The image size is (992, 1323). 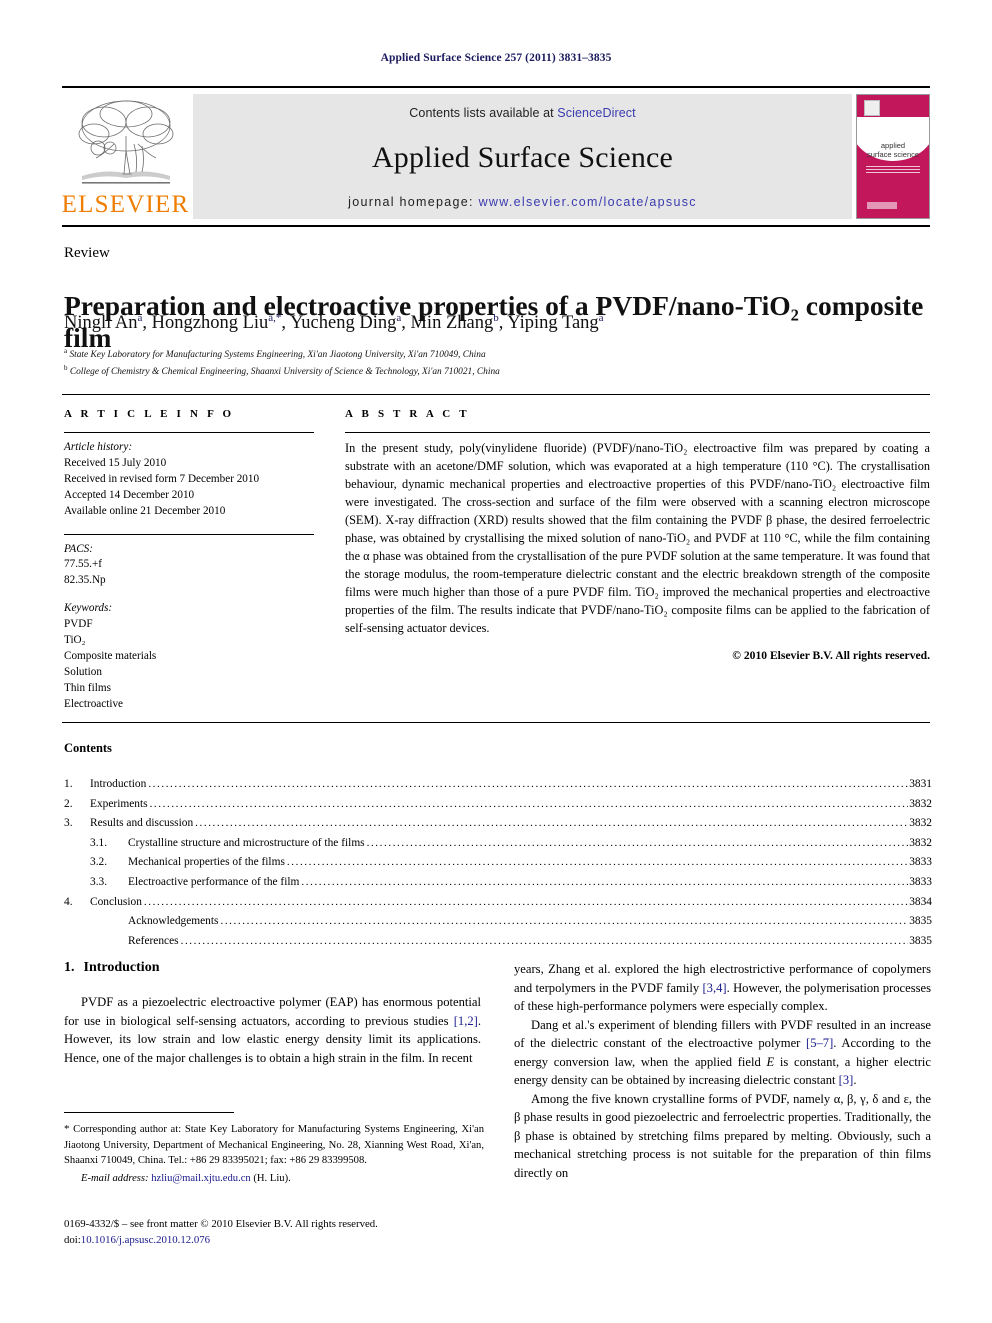 I want to click on section-title: Introduction, so click(x=121, y=967).